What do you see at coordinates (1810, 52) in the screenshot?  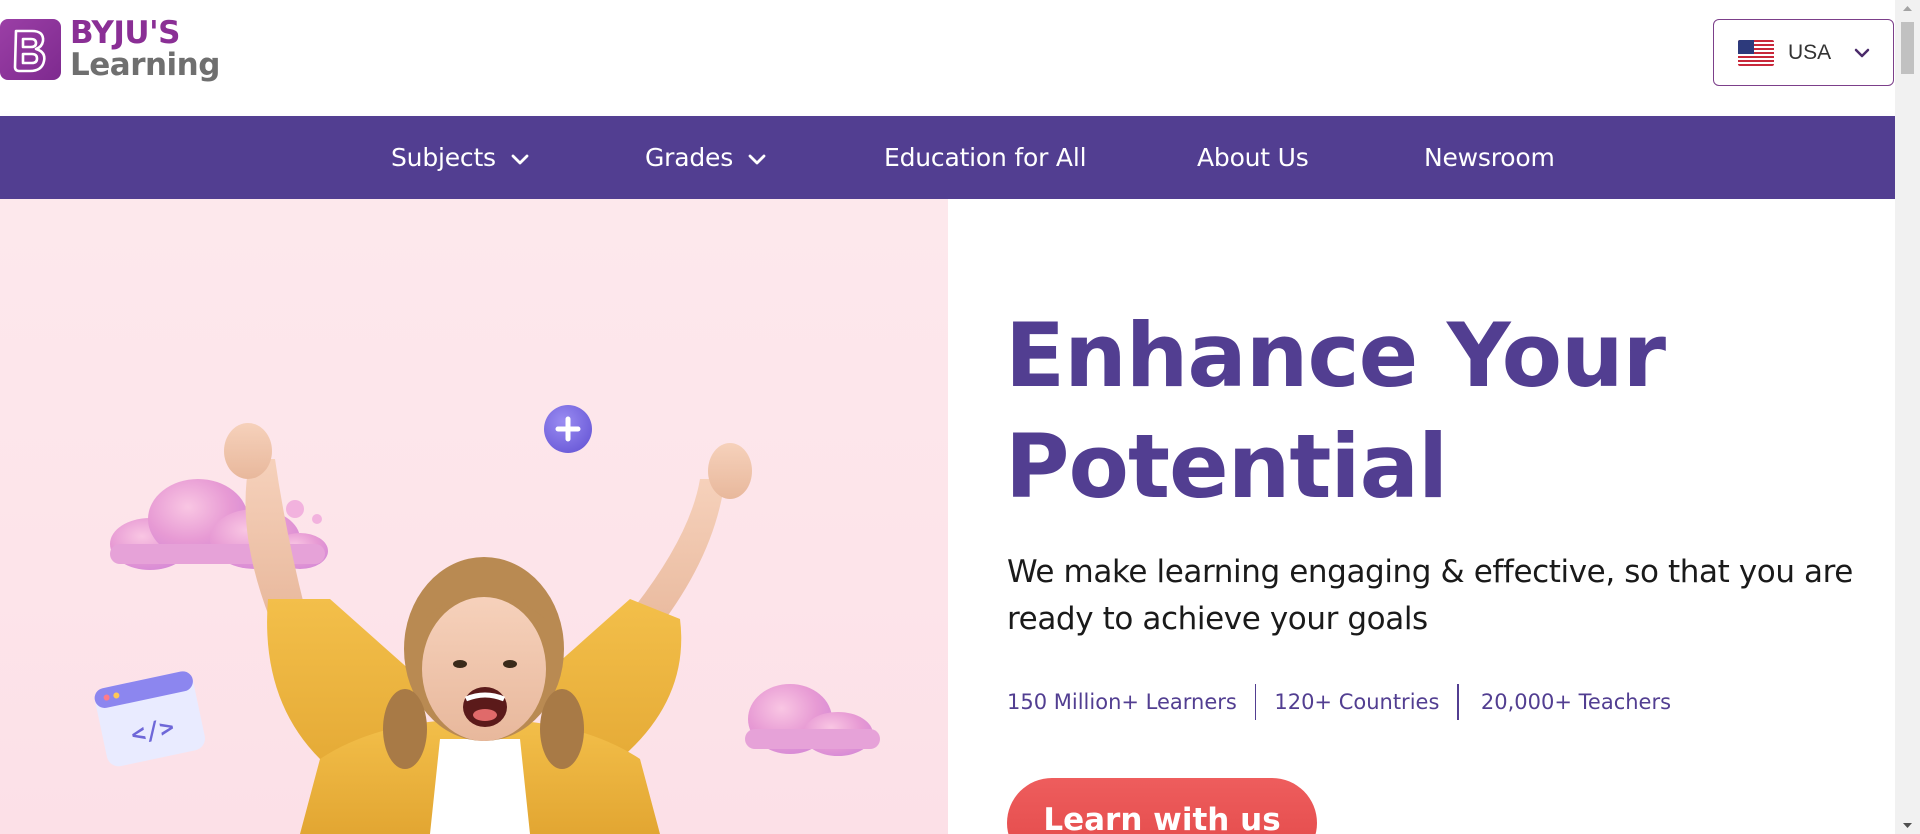 I see `country-label: USA` at bounding box center [1810, 52].